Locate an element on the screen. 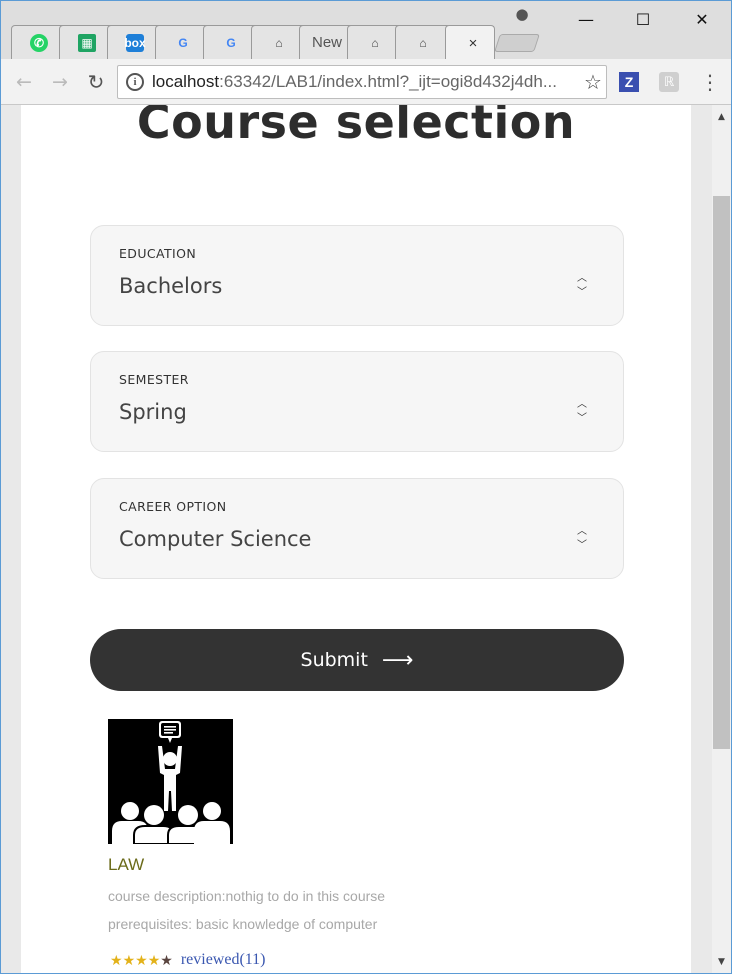  close-tab-icon: × is located at coordinates (473, 43).